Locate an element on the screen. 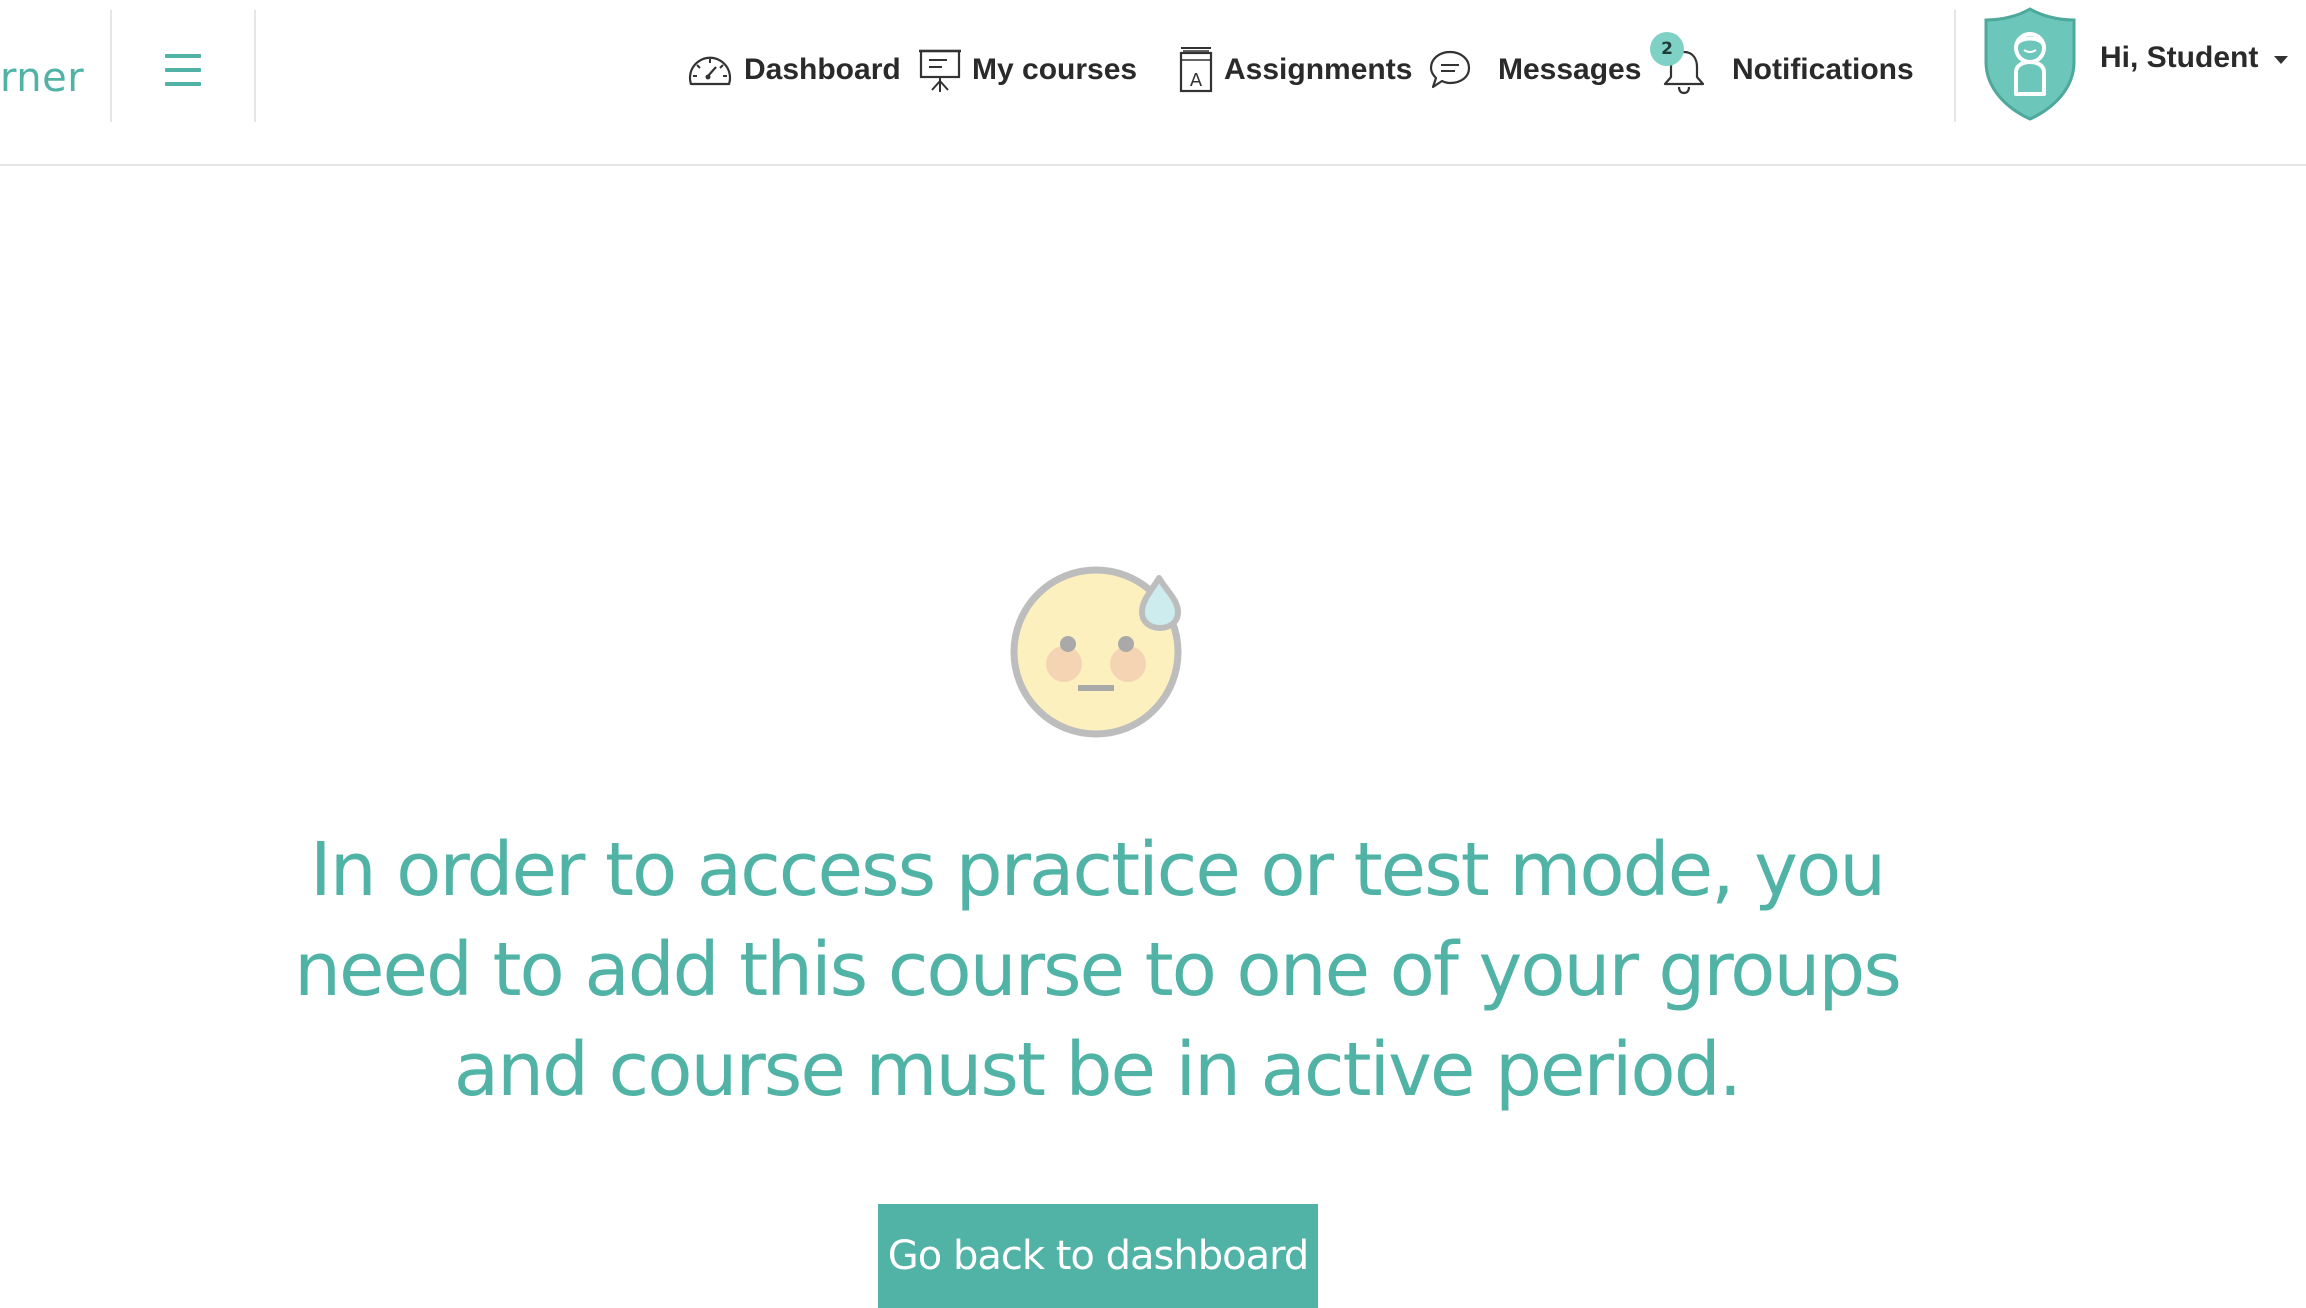 This screenshot has width=2306, height=1308. svg-text: A is located at coordinates (1196, 80).